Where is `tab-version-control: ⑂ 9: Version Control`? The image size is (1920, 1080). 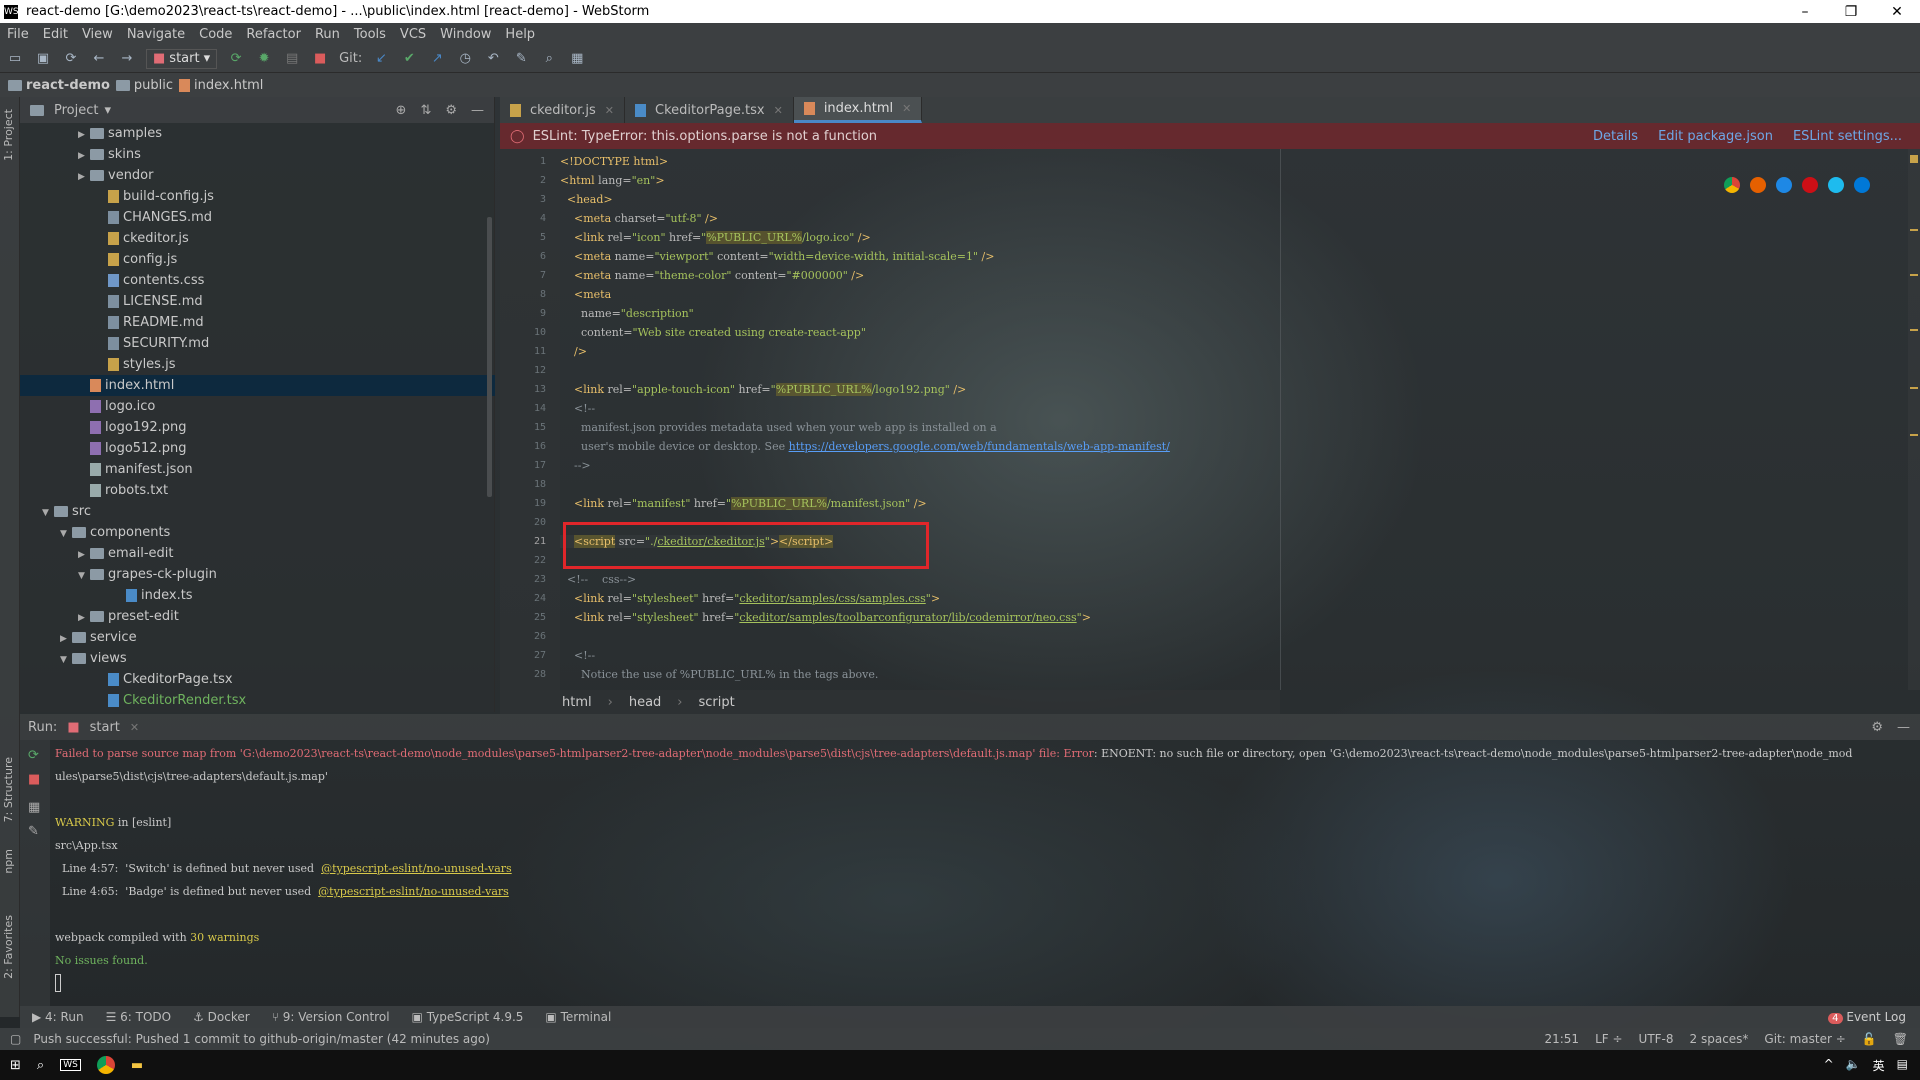 tab-version-control: ⑂ 9: Version Control is located at coordinates (331, 1017).